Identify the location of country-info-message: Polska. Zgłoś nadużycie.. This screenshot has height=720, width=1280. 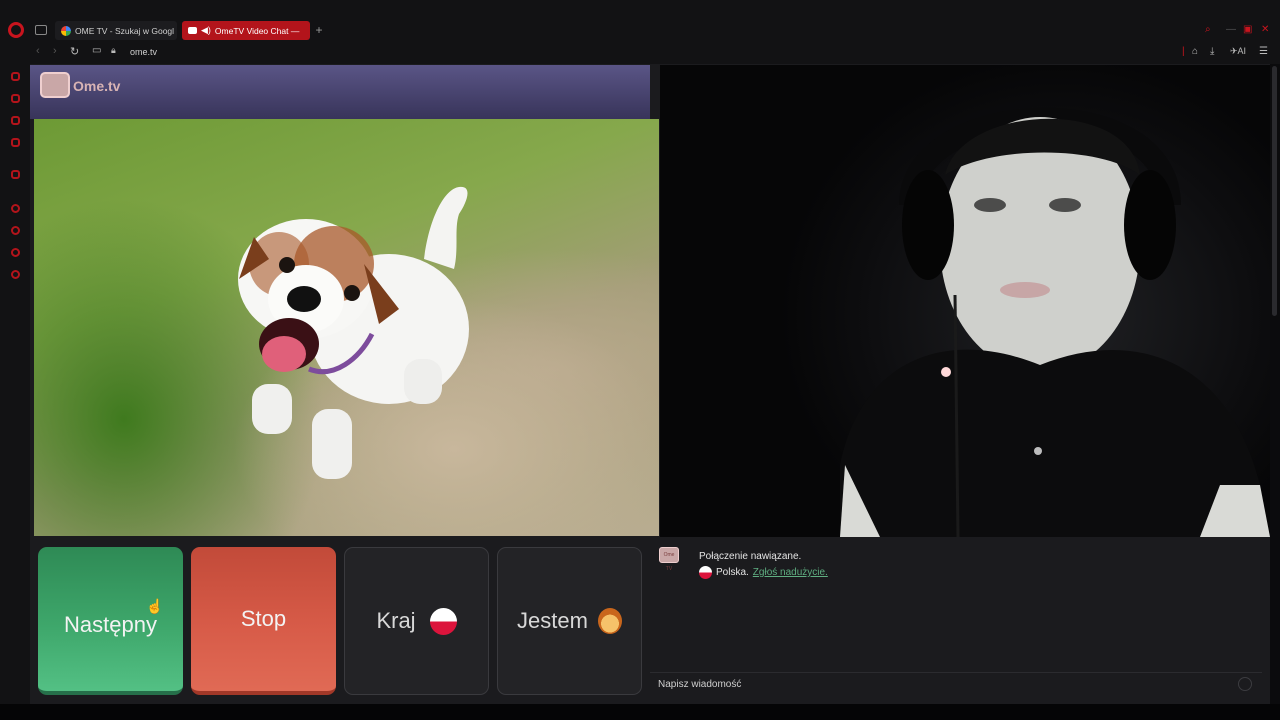
(763, 572).